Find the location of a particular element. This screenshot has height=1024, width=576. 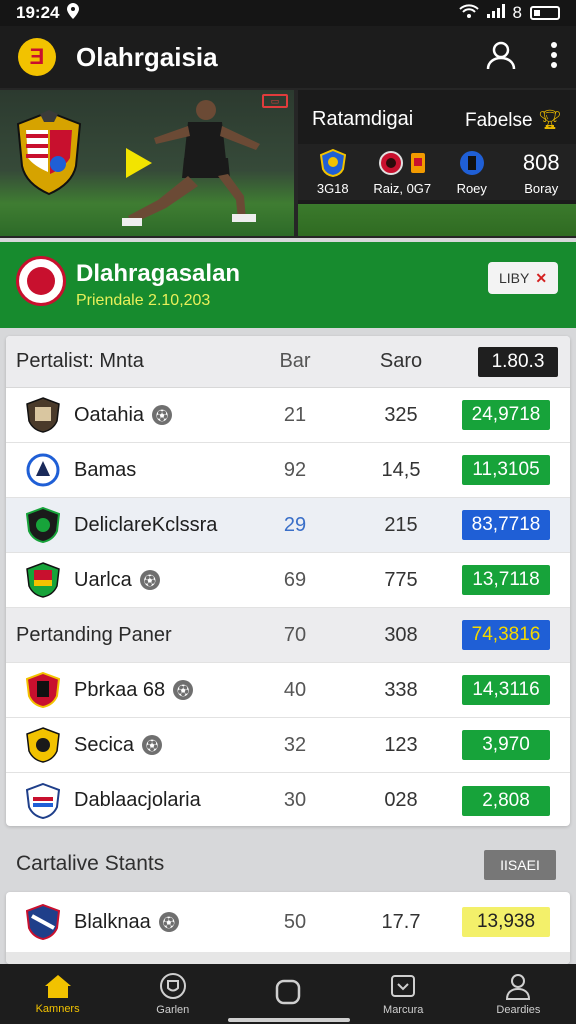

table-row: Oatahia ⚽︎ 21 325 24,9718 is located at coordinates (288, 415).